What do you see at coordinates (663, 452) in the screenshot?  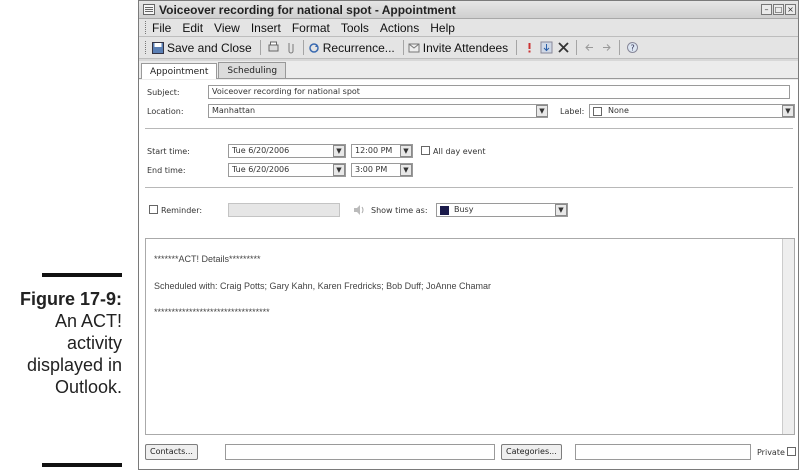 I see `categories-input` at bounding box center [663, 452].